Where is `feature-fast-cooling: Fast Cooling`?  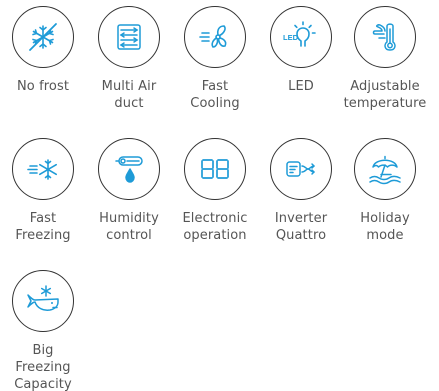
feature-fast-cooling: Fast Cooling is located at coordinates (215, 59).